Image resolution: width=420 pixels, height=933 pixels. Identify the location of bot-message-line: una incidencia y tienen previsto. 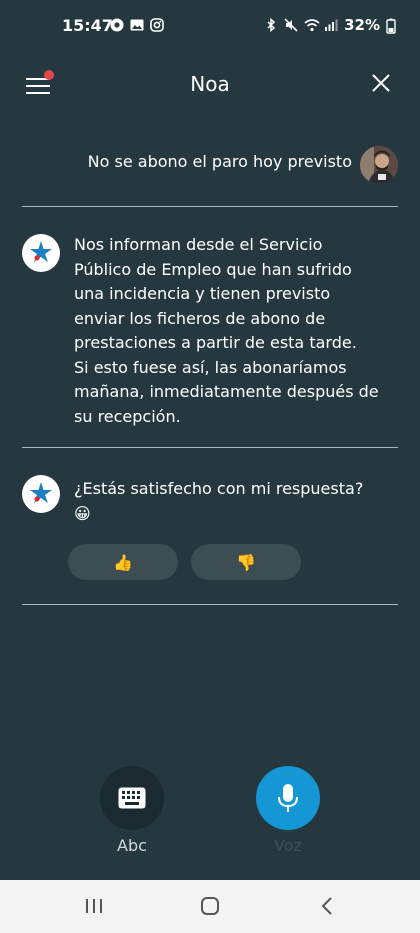
(202, 293).